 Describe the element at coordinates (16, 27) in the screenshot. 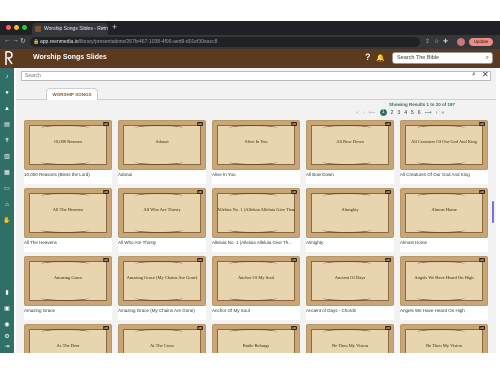

I see `minimize-window-button` at that location.